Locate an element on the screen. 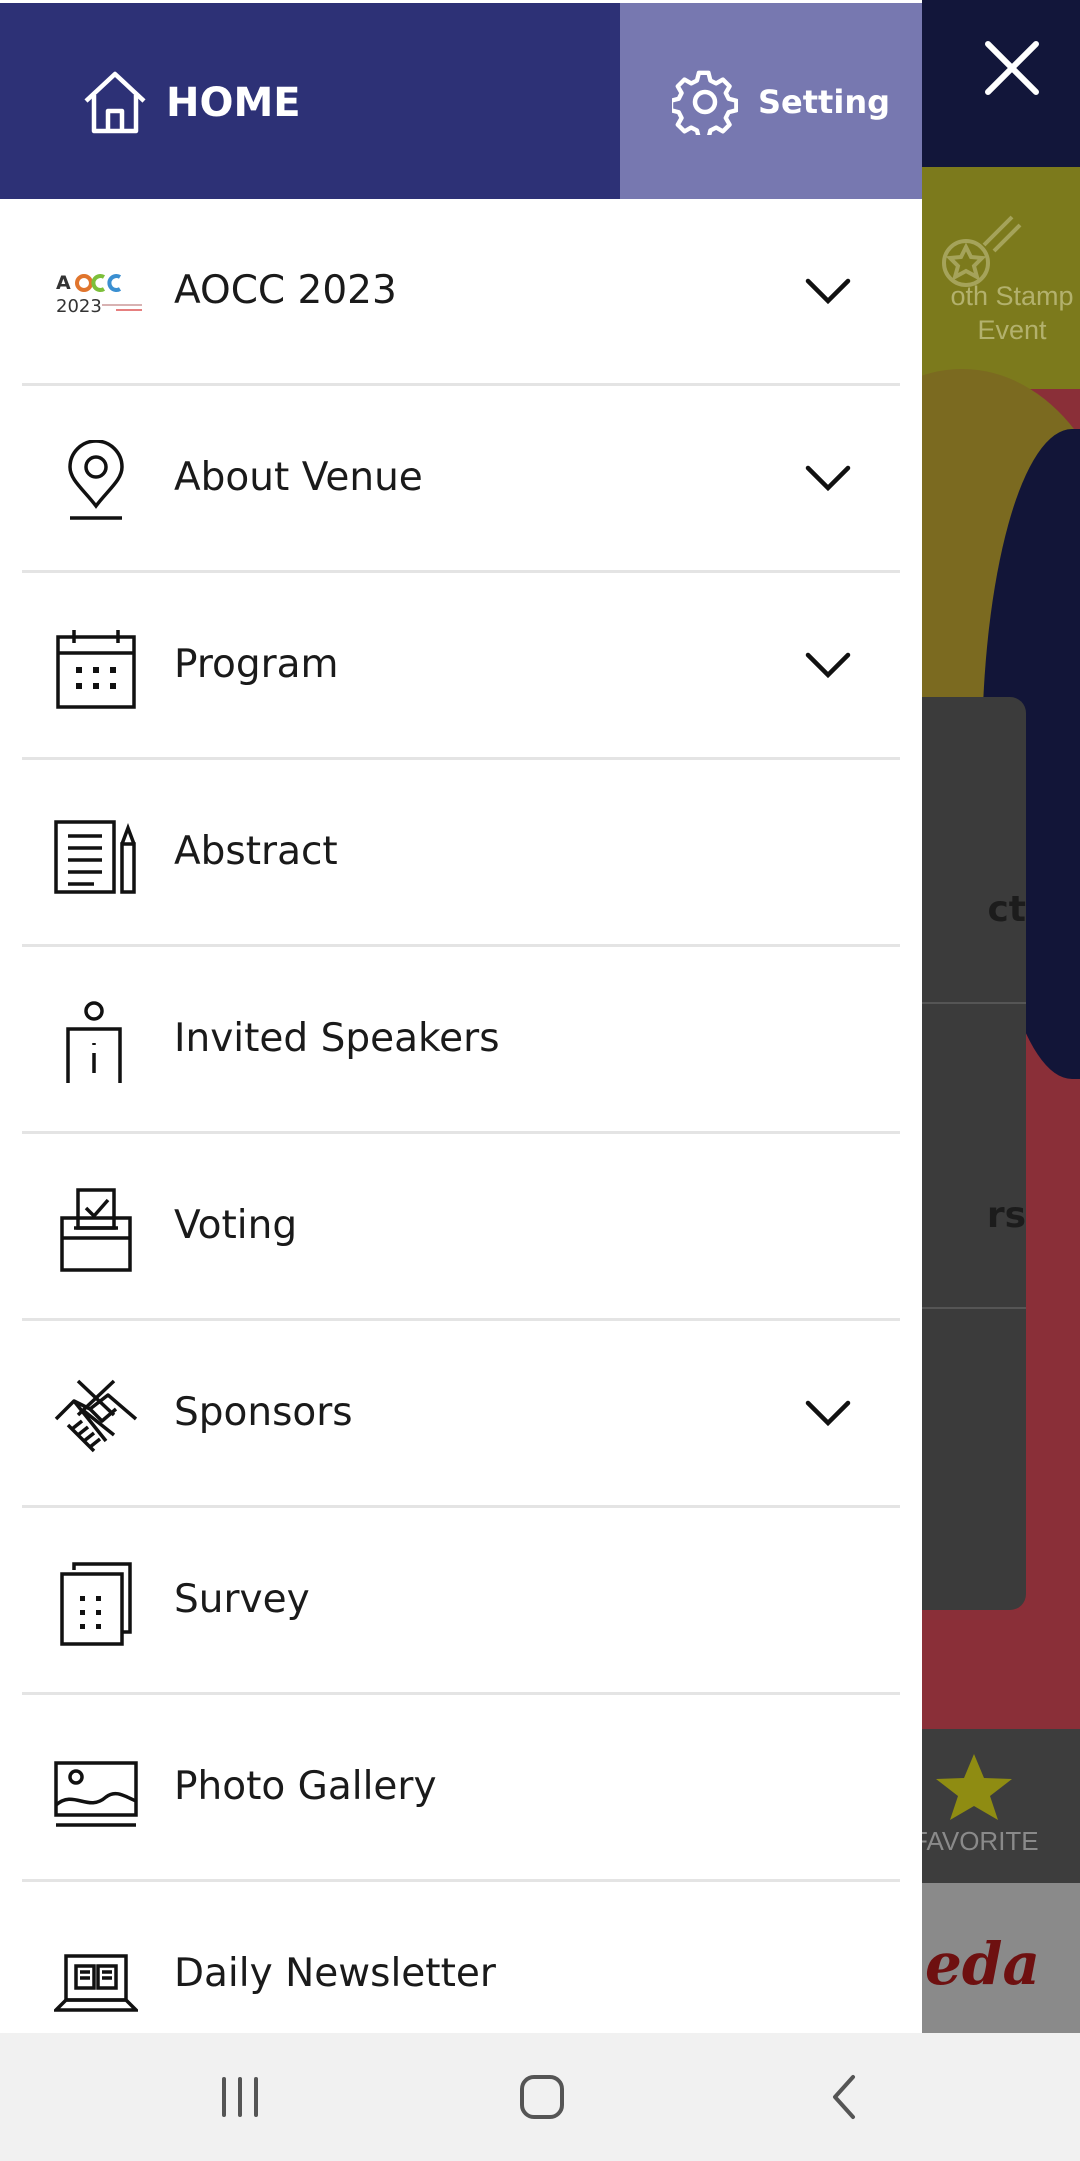 The width and height of the screenshot is (1080, 2161). menu-item-invited-speakers: Invited Speakers is located at coordinates (461, 1040).